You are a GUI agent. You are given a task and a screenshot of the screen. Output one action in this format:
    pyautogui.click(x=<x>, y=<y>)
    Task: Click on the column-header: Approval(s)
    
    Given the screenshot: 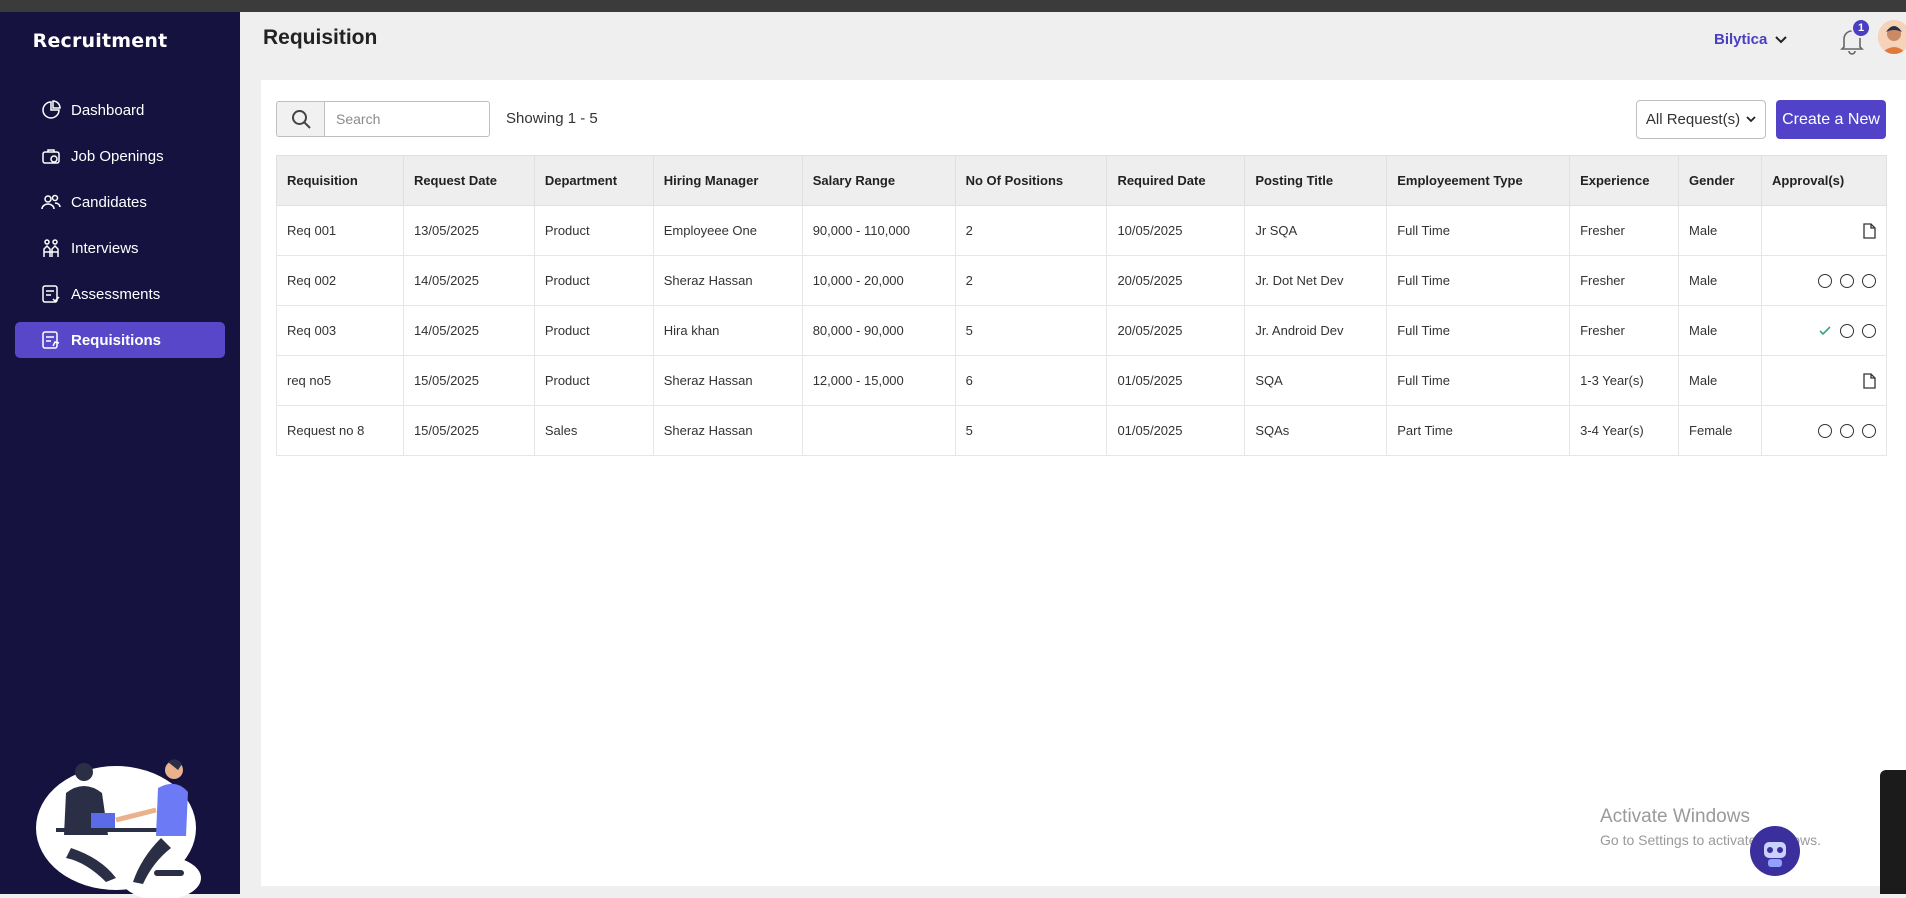 What is the action you would take?
    pyautogui.click(x=1824, y=180)
    